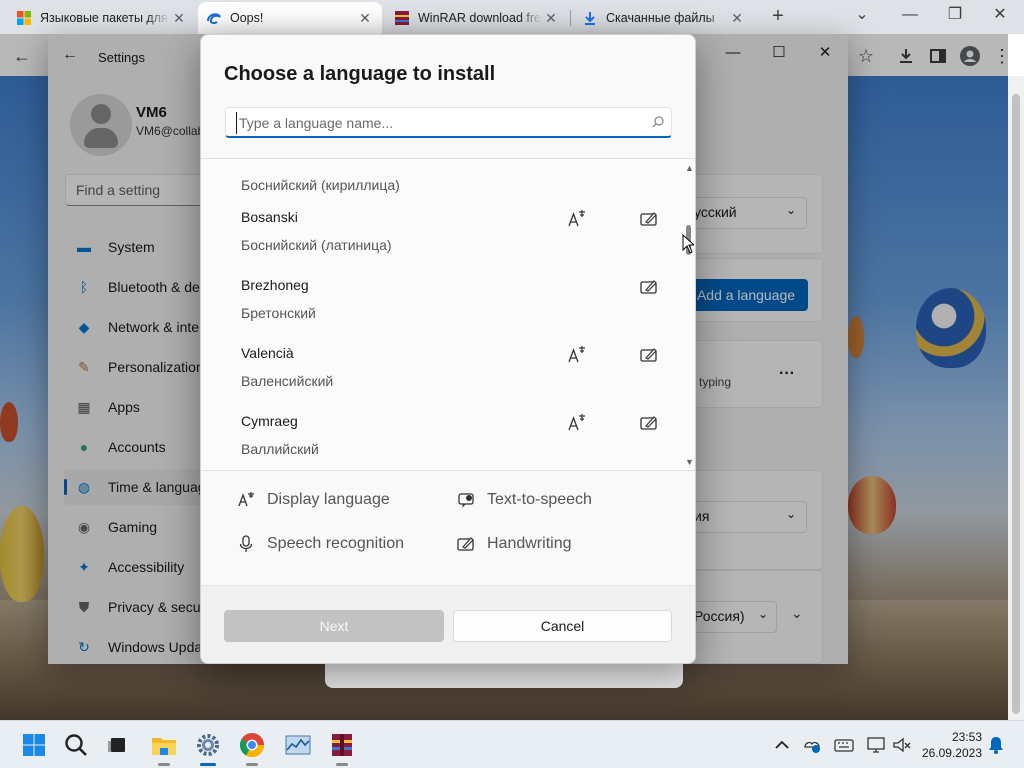 This screenshot has height=768, width=1024. I want to click on tab-separator, so click(570, 18).